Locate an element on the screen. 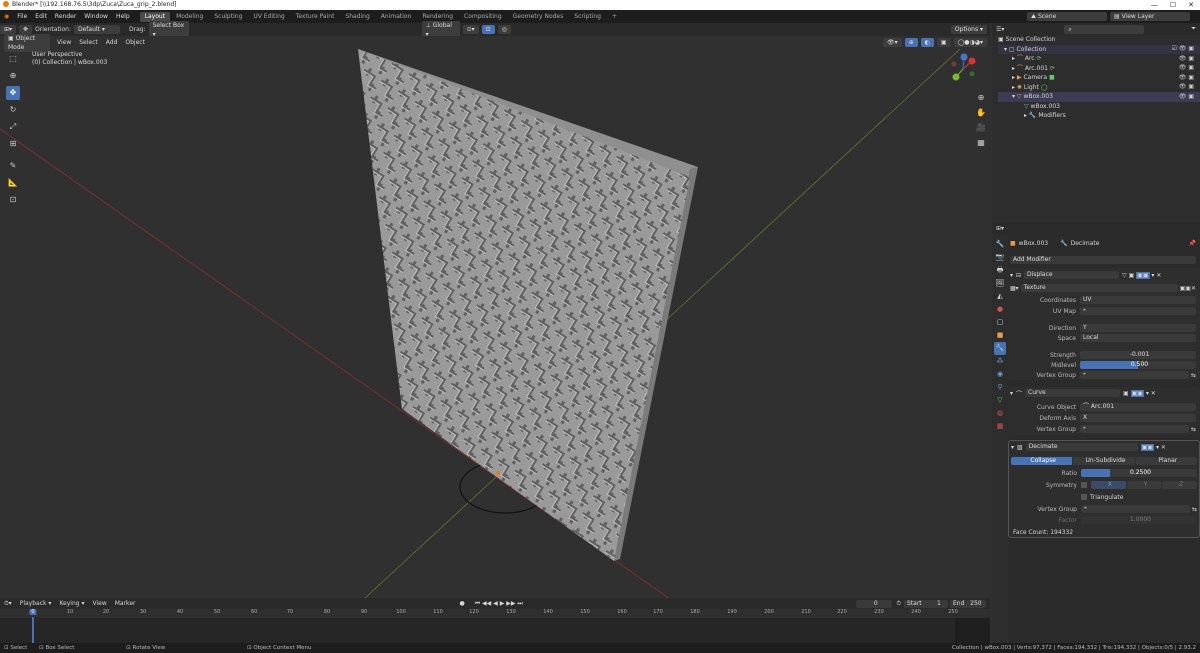 This screenshot has width=1200, height=653. options-dropdown: Options ▾ is located at coordinates (968, 29).